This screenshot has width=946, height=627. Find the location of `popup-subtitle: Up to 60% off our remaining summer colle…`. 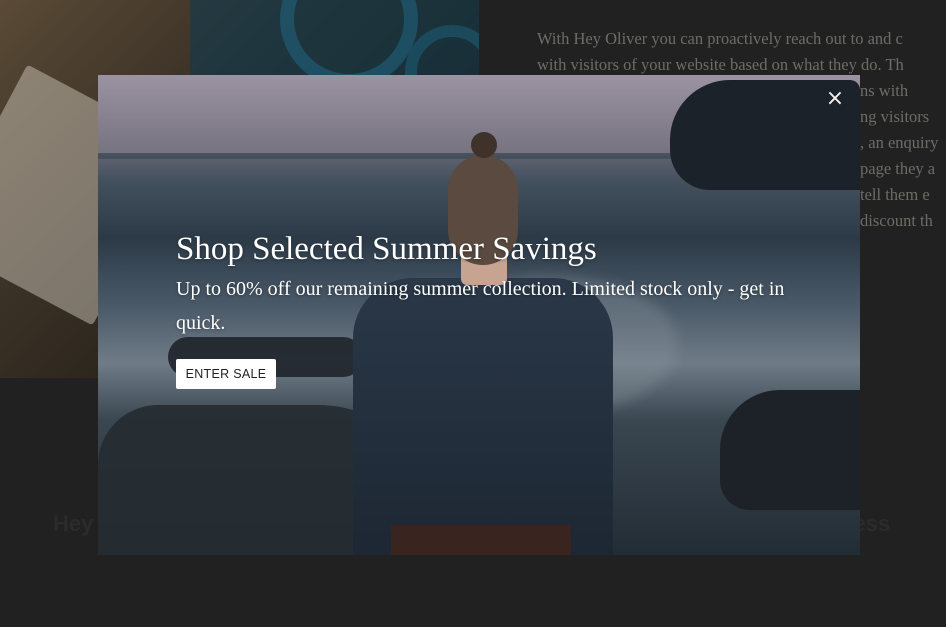

popup-subtitle: Up to 60% off our remaining summer colle… is located at coordinates (480, 306).